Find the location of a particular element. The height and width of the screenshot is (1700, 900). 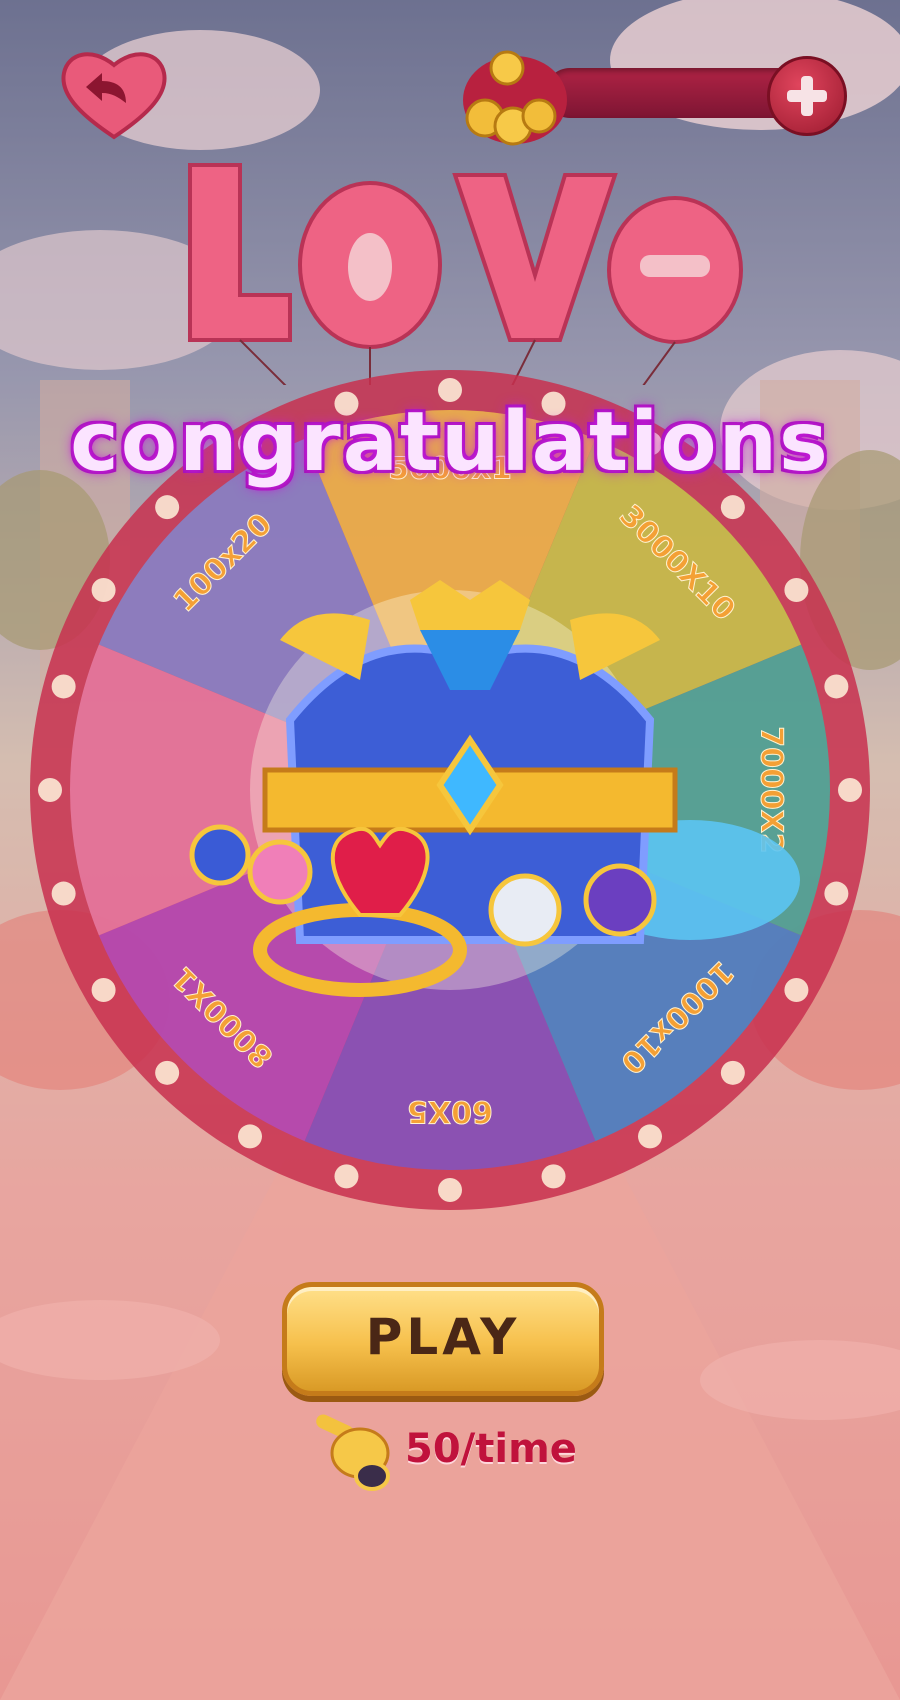

coin-bag-icon is located at coordinates (515, 98).